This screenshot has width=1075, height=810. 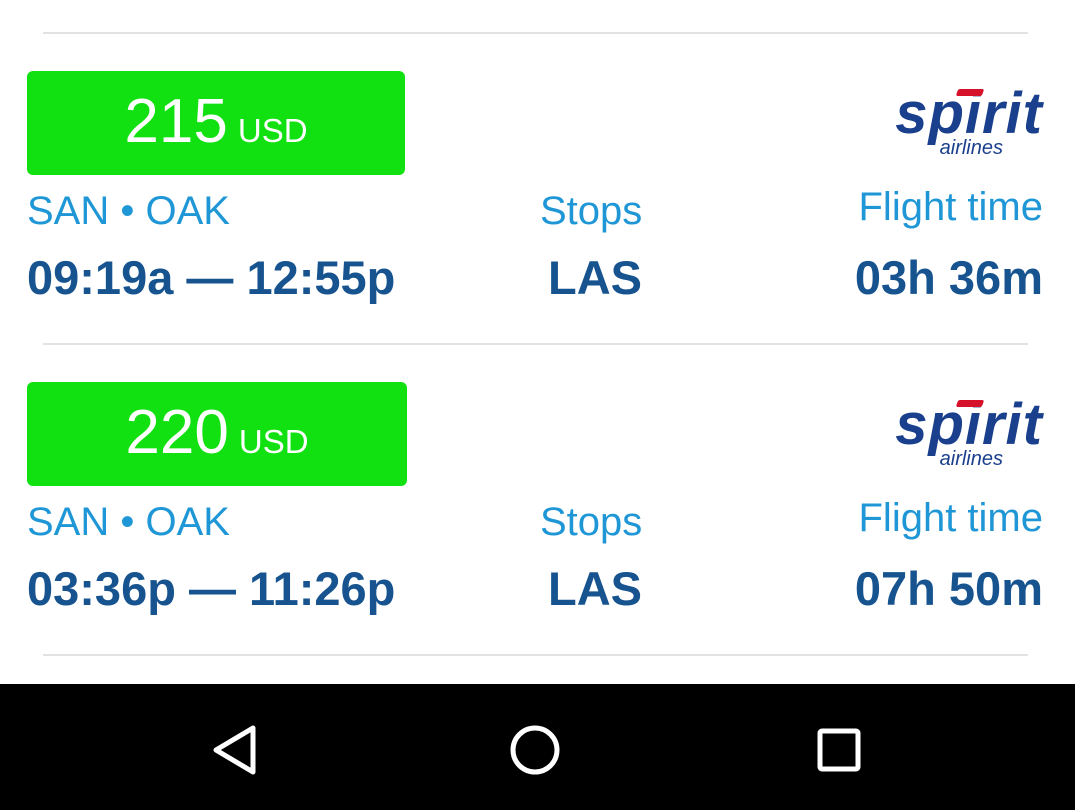 I want to click on departure-arrival-times: 03:36p — 11:26p, so click(x=211, y=588).